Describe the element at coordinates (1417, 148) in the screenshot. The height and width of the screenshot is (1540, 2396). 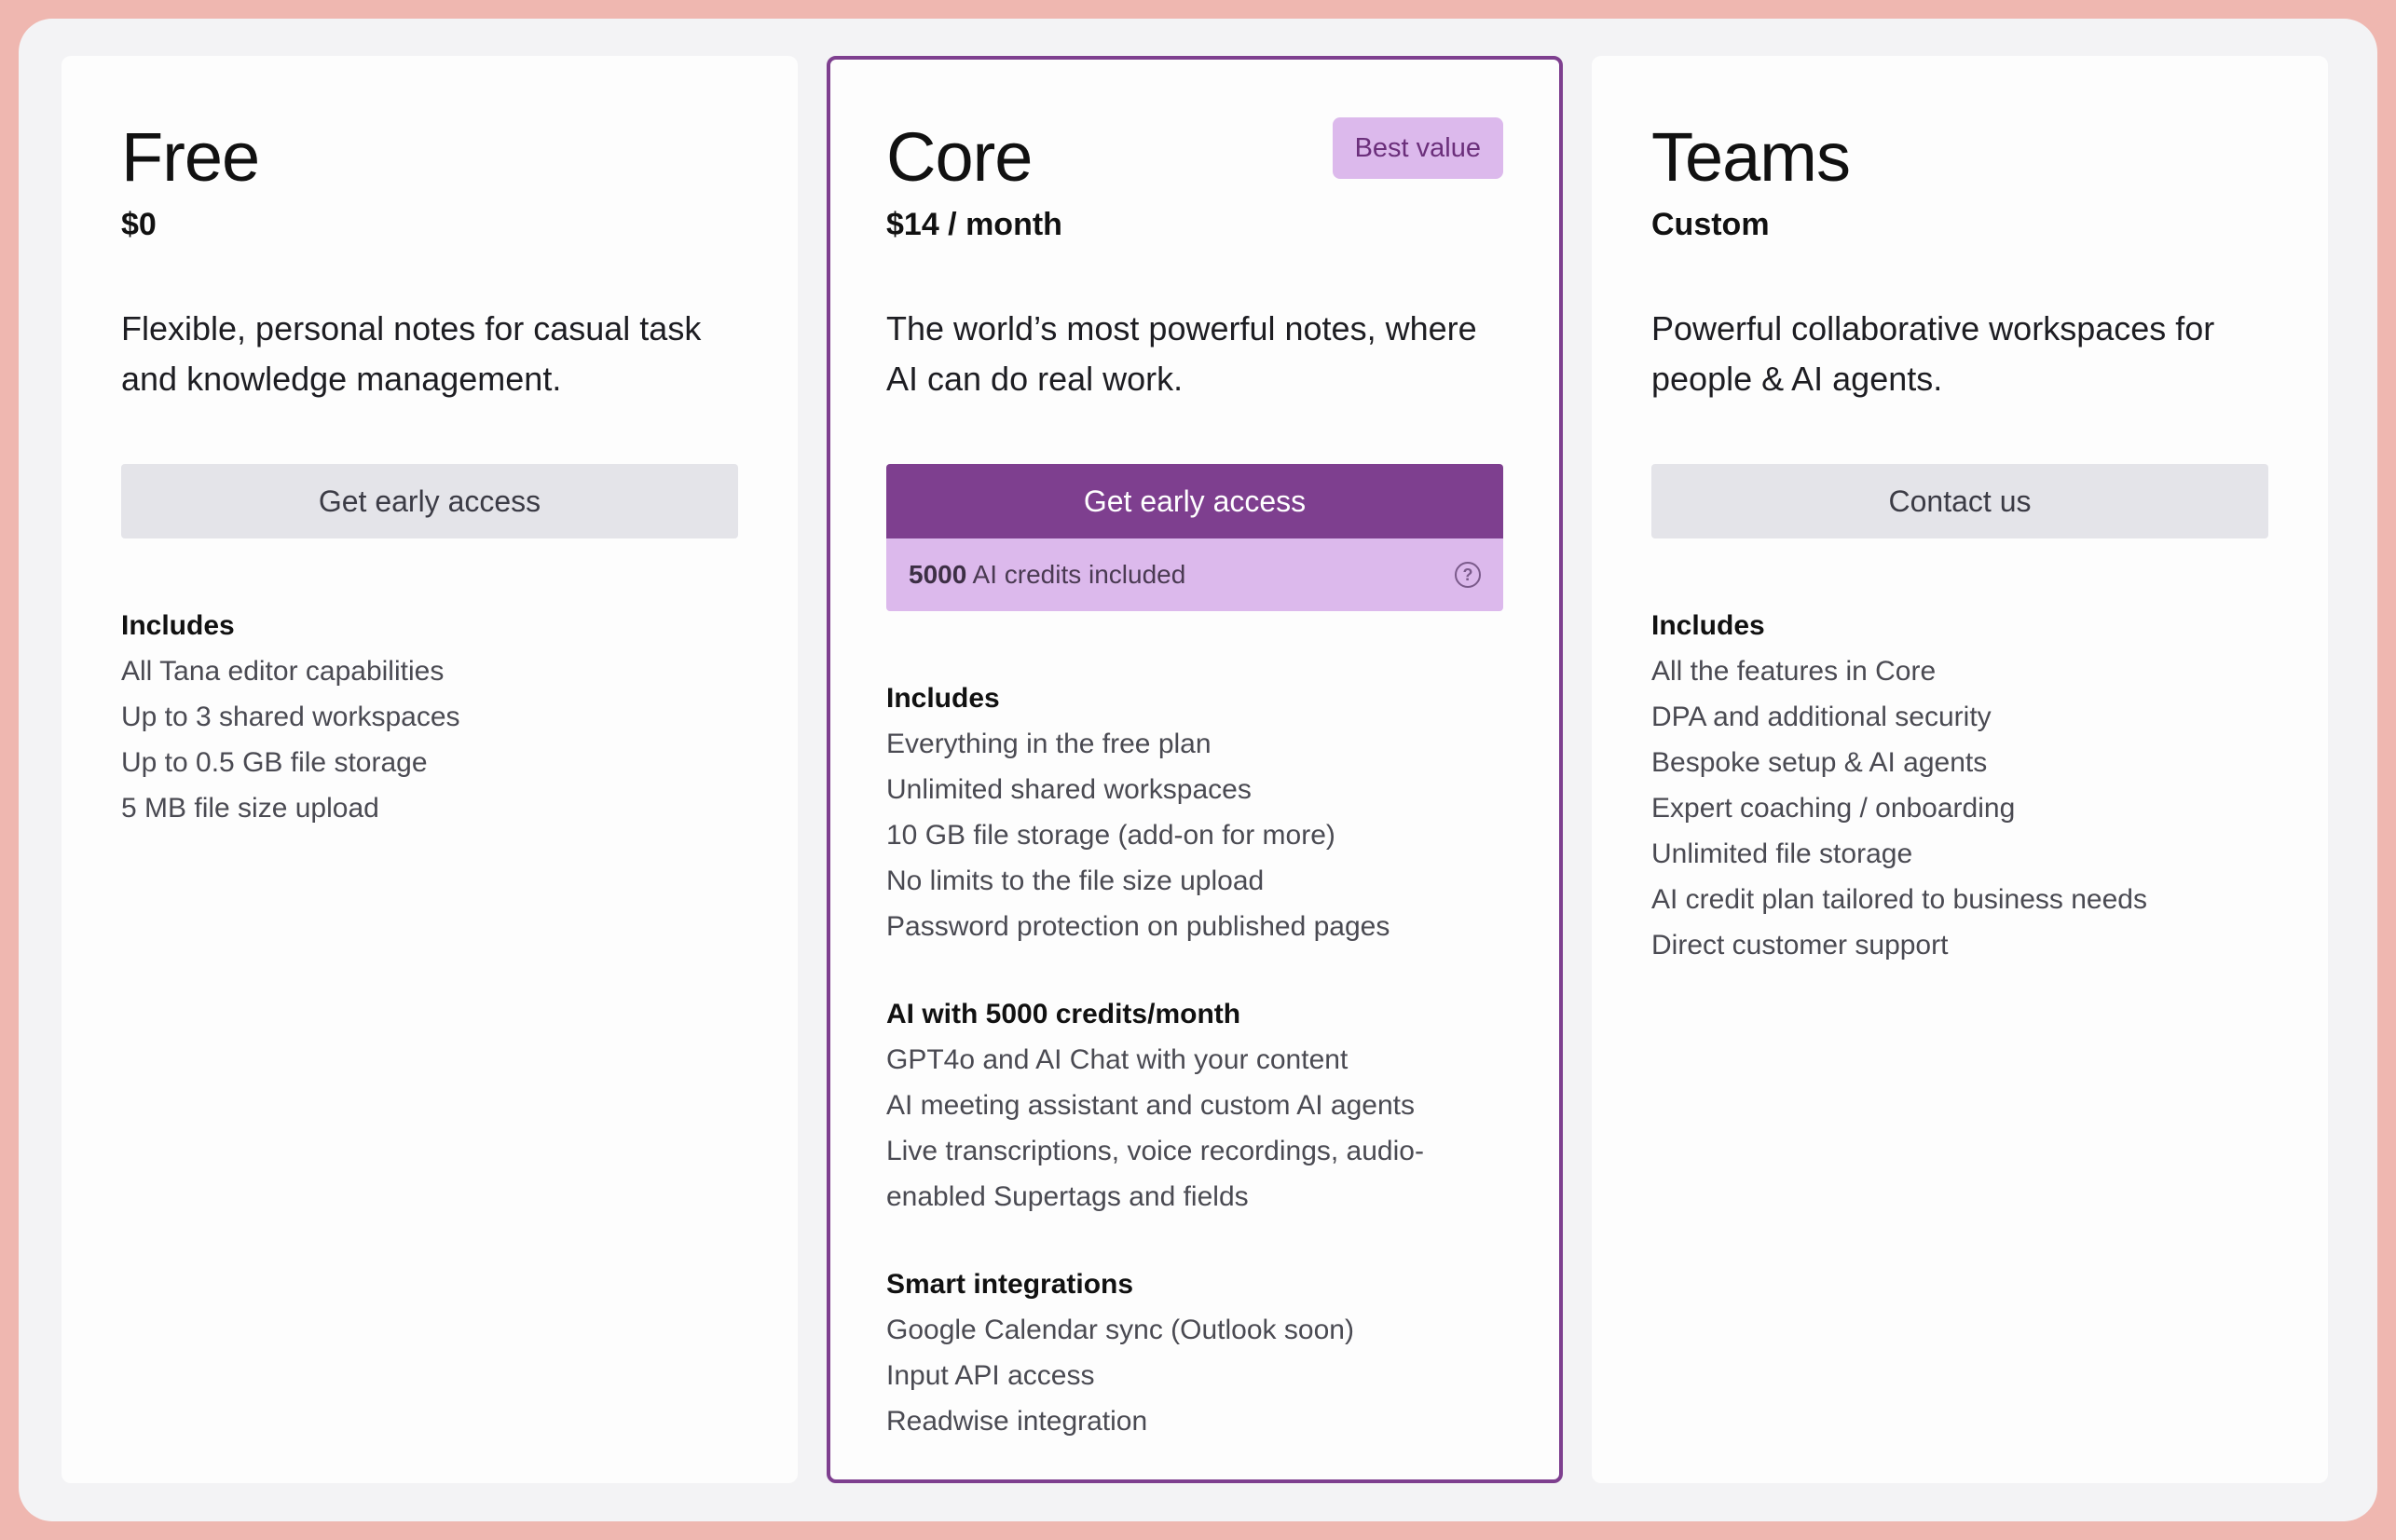
I see `best-value-badge: Best value` at that location.